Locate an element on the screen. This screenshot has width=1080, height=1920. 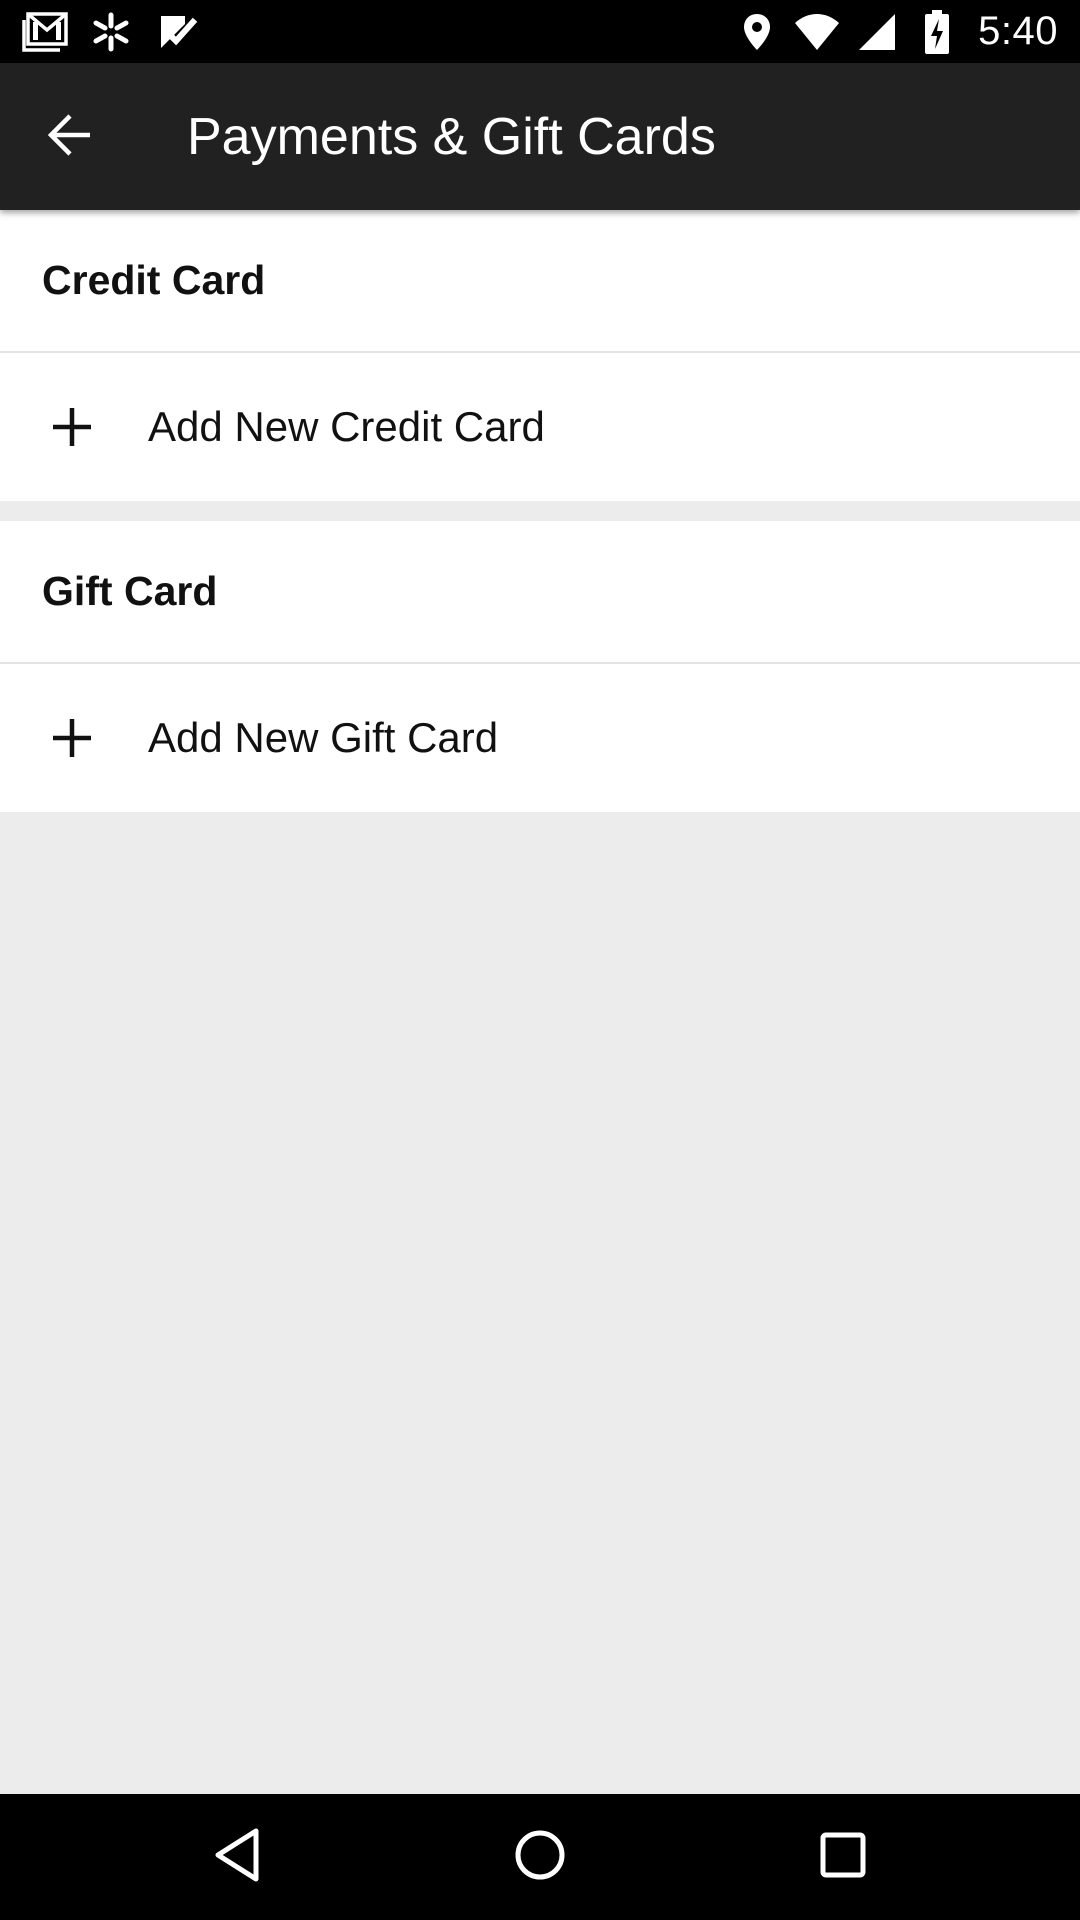
system-icons: 5:40 is located at coordinates (896, 31).